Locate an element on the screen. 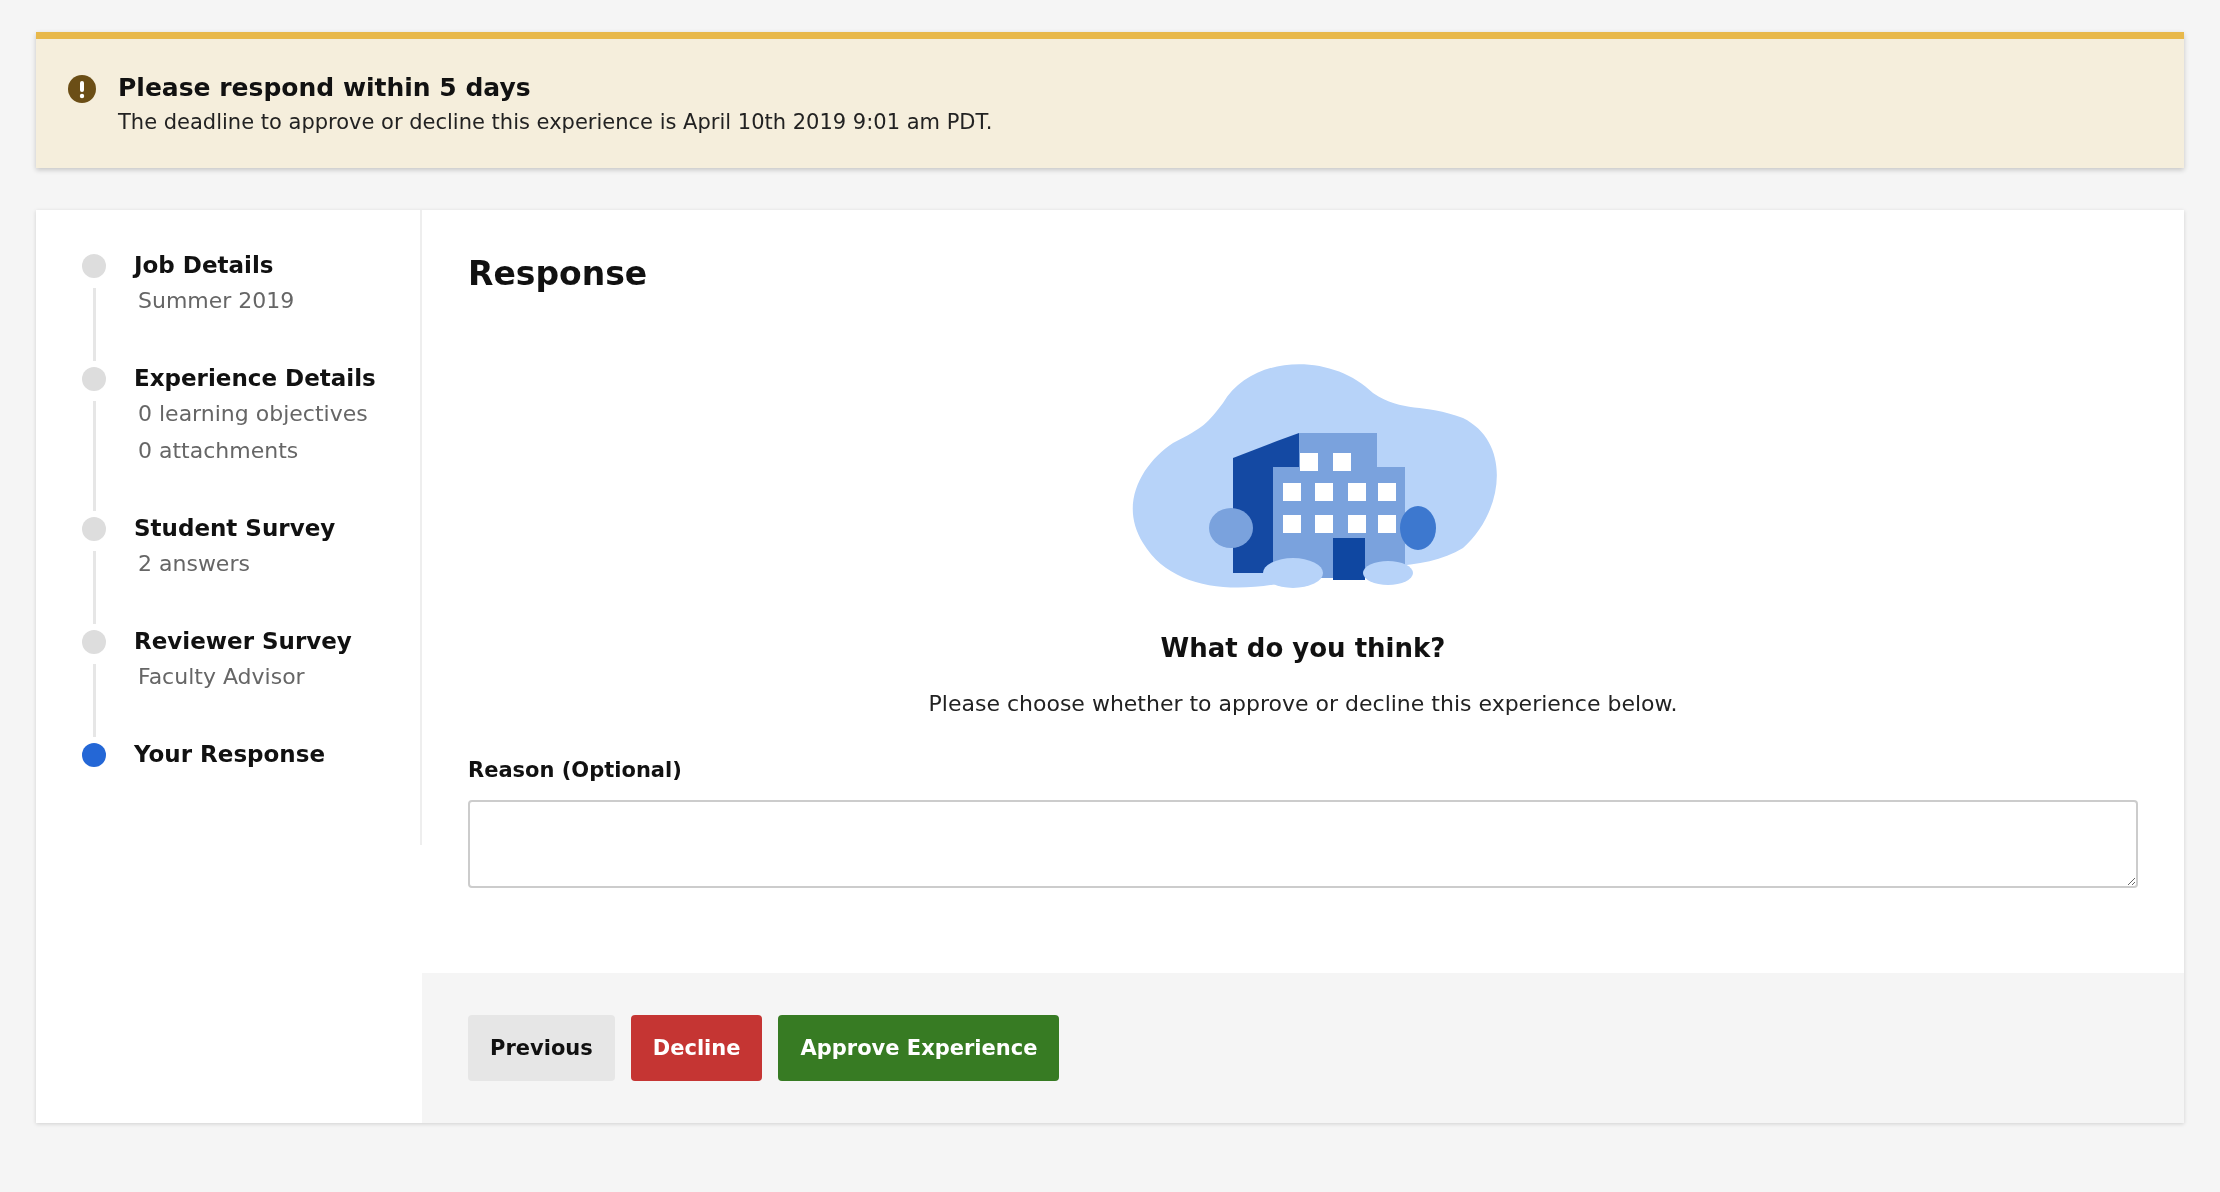 The height and width of the screenshot is (1192, 2220). step-title: Reviewer Survey is located at coordinates (243, 641).